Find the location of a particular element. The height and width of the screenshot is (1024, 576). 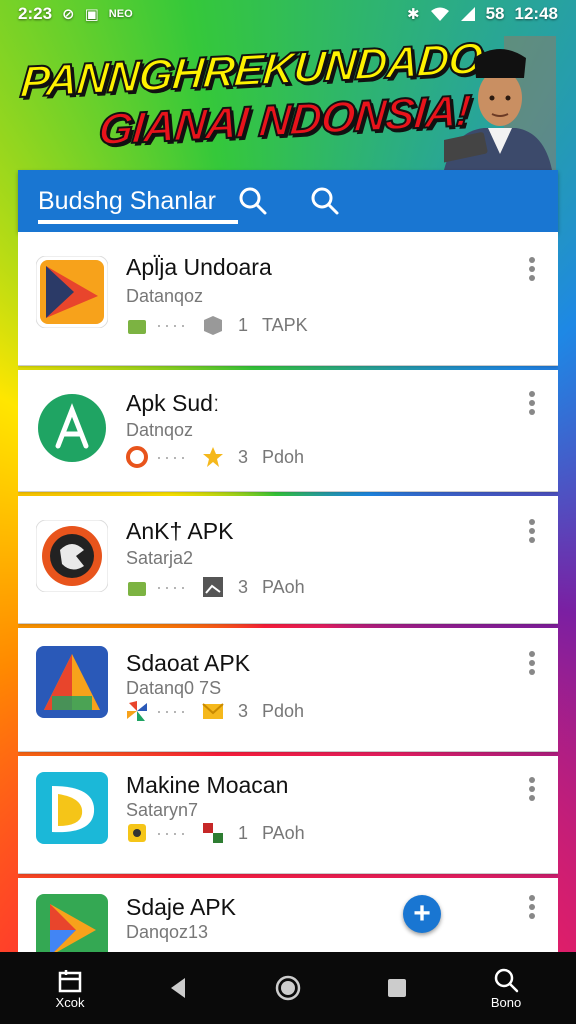

star-burst-icon is located at coordinates (212, 457).